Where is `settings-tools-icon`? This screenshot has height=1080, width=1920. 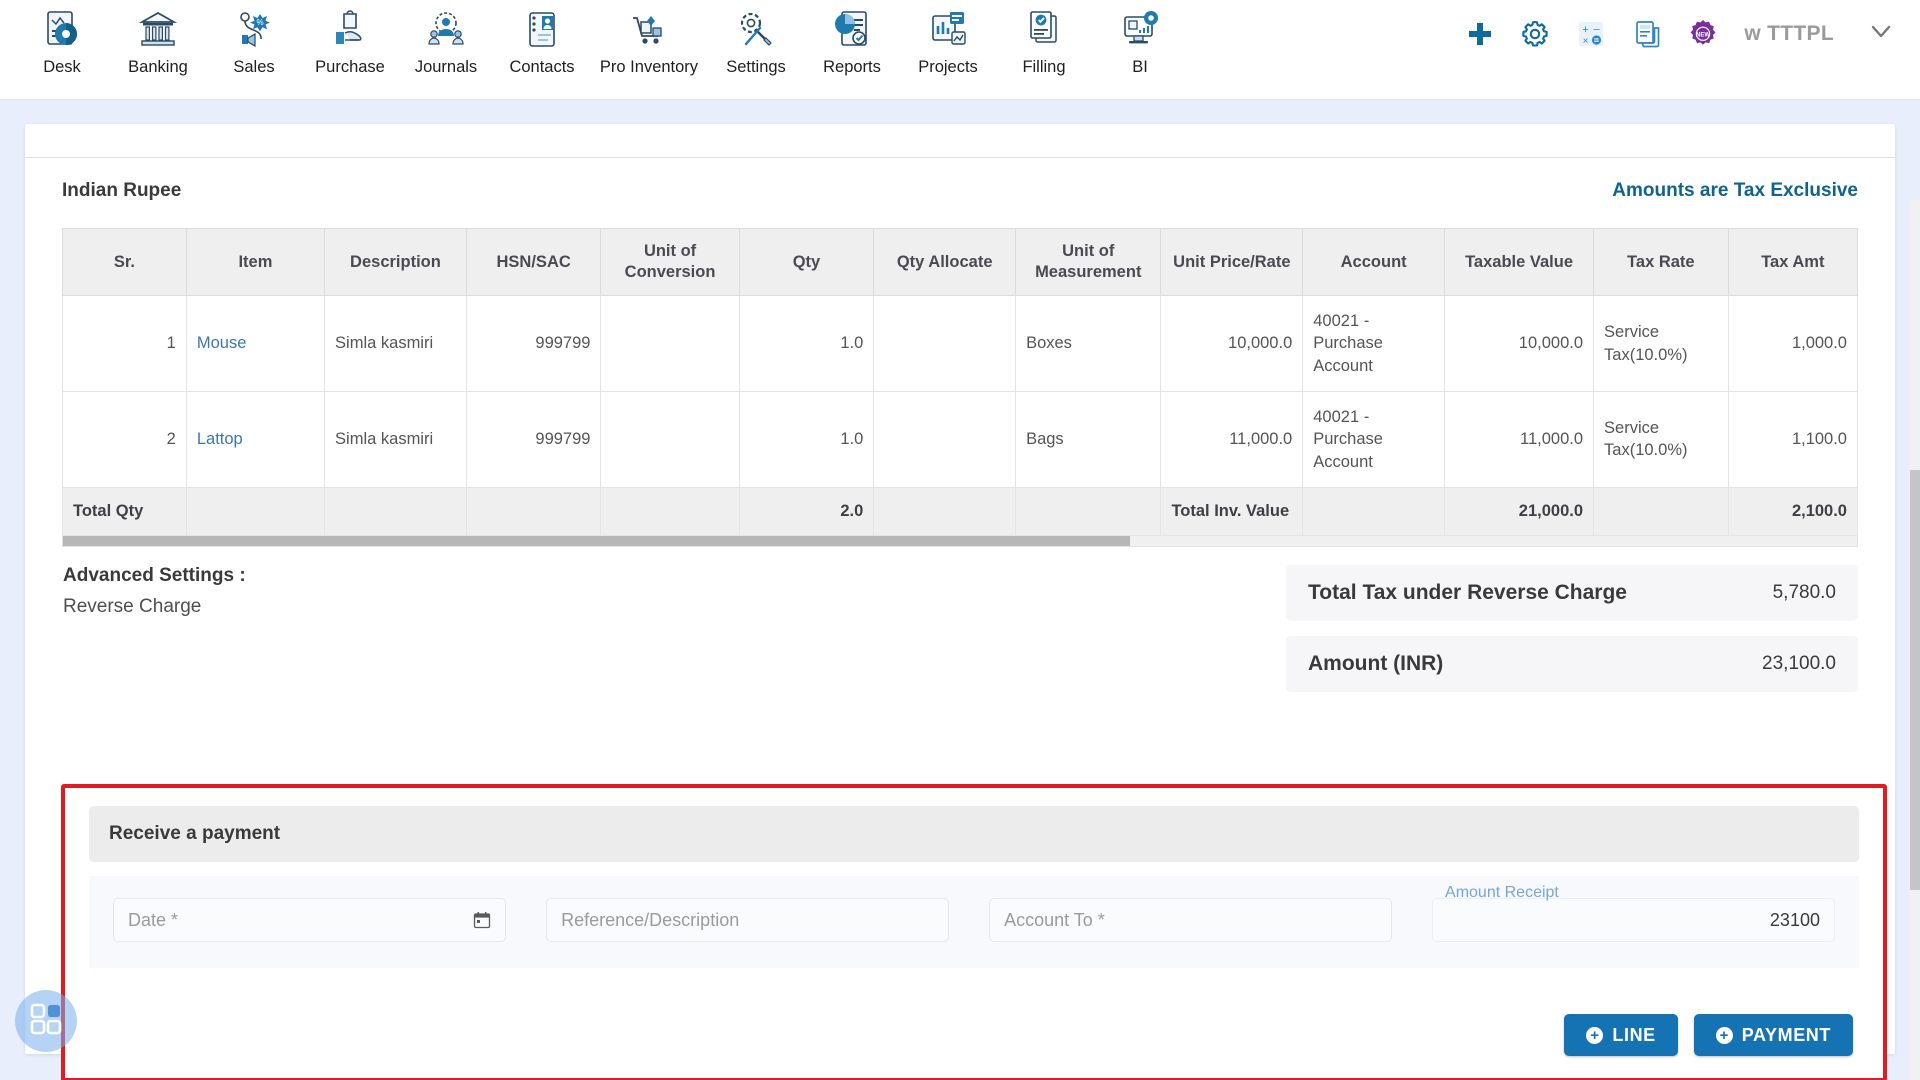
settings-tools-icon is located at coordinates (756, 30).